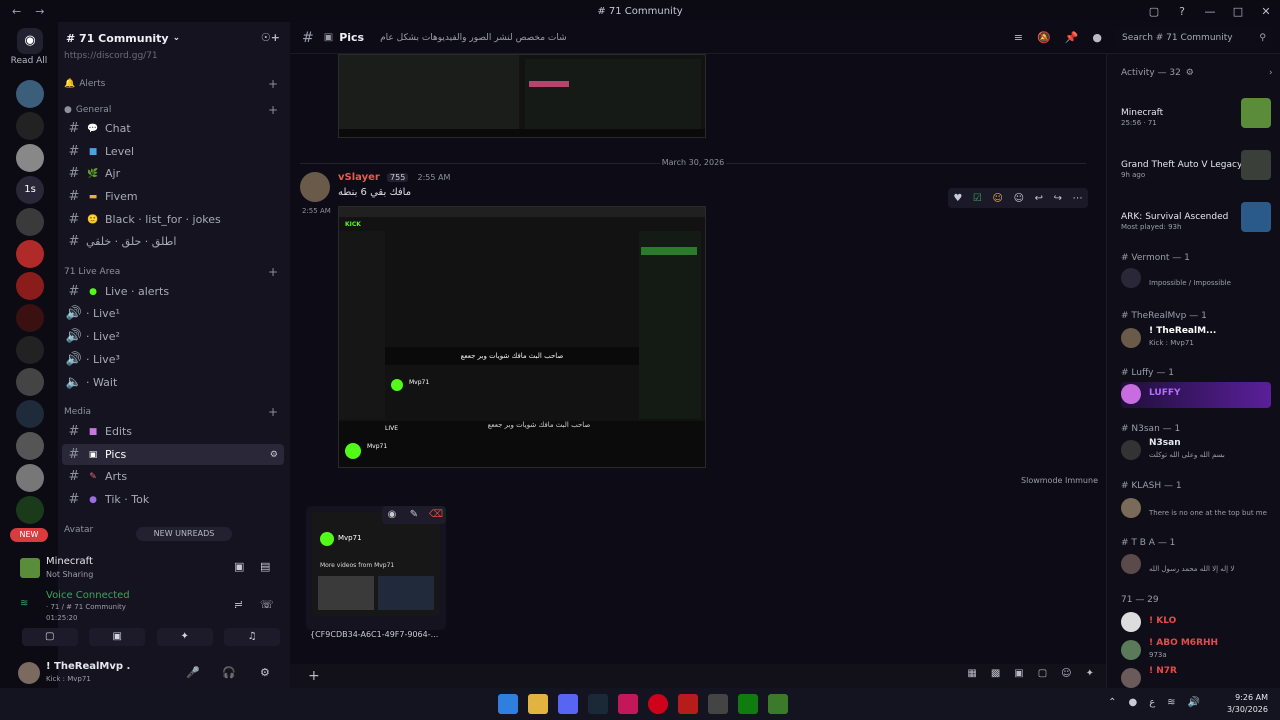 The image size is (1280, 720). What do you see at coordinates (1039, 198) in the screenshot?
I see `reply-icon: ↩` at bounding box center [1039, 198].